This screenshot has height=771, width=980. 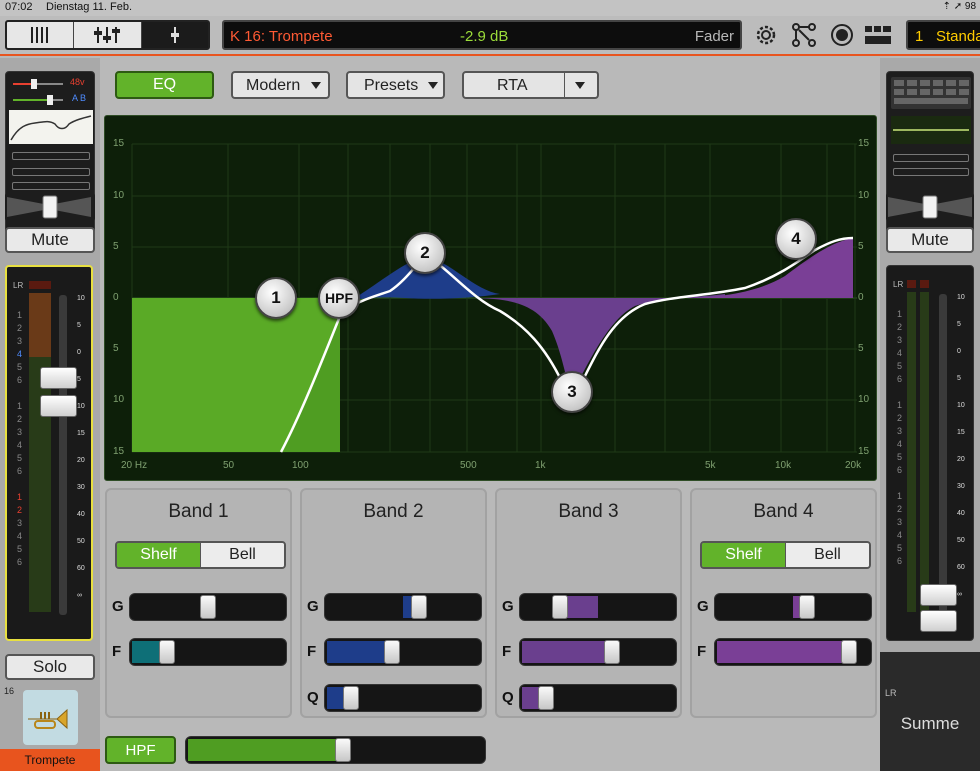 I want to click on band3-gain-slider, so click(x=598, y=607).